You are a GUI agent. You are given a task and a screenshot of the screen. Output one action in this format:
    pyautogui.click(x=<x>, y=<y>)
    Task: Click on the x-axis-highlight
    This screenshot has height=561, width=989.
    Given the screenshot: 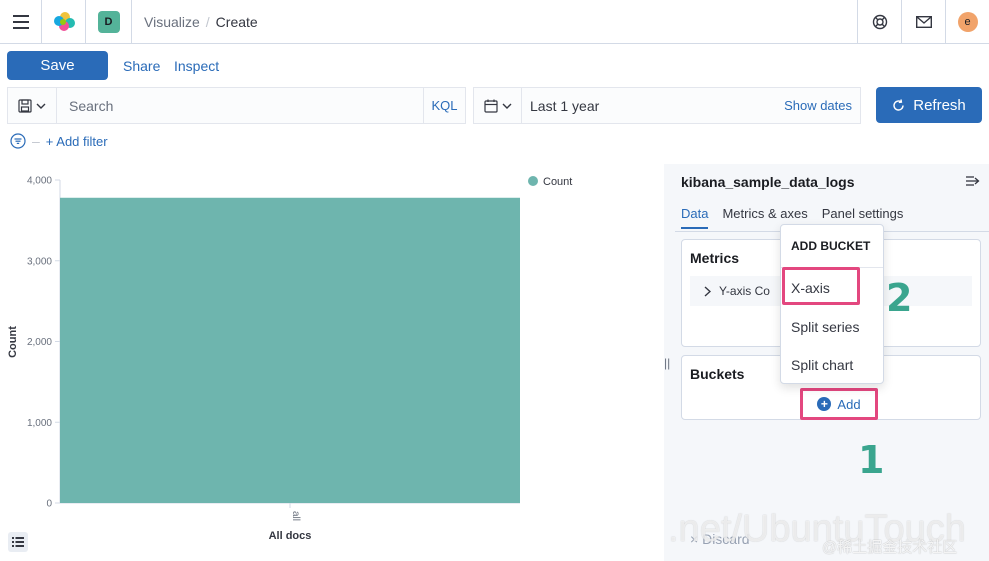 What is the action you would take?
    pyautogui.click(x=821, y=286)
    